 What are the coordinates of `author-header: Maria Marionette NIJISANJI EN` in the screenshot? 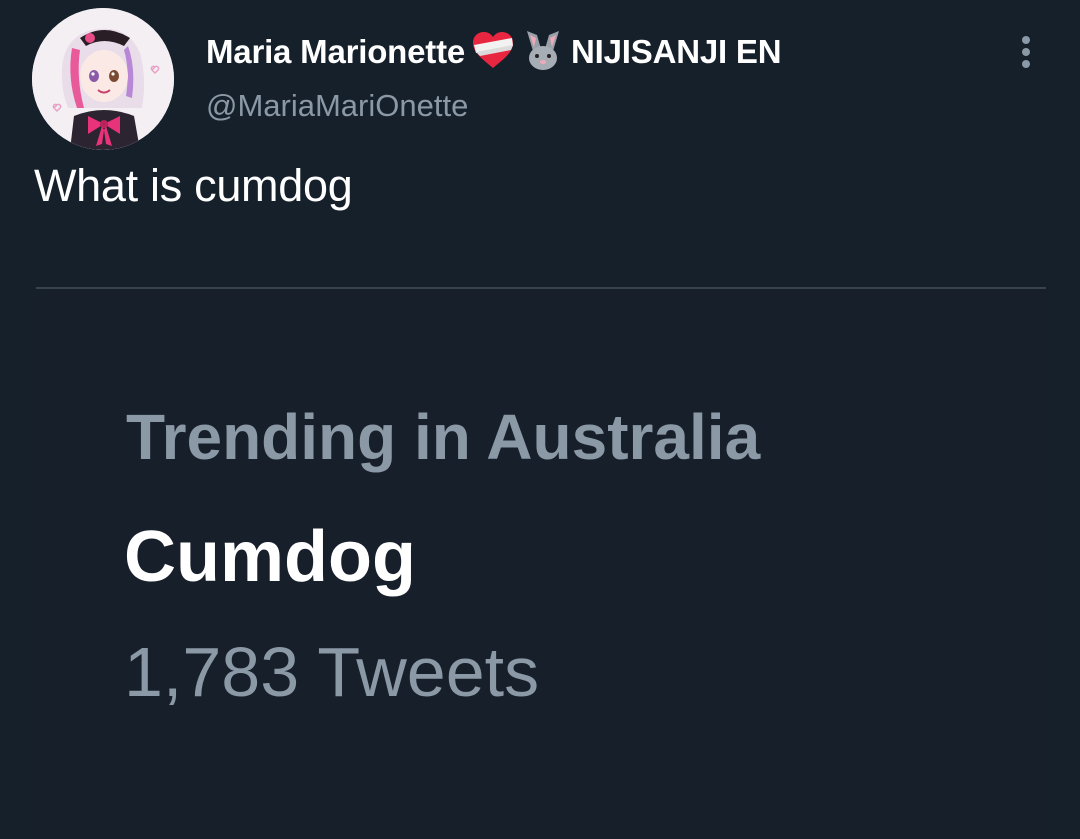 It's located at (494, 52).